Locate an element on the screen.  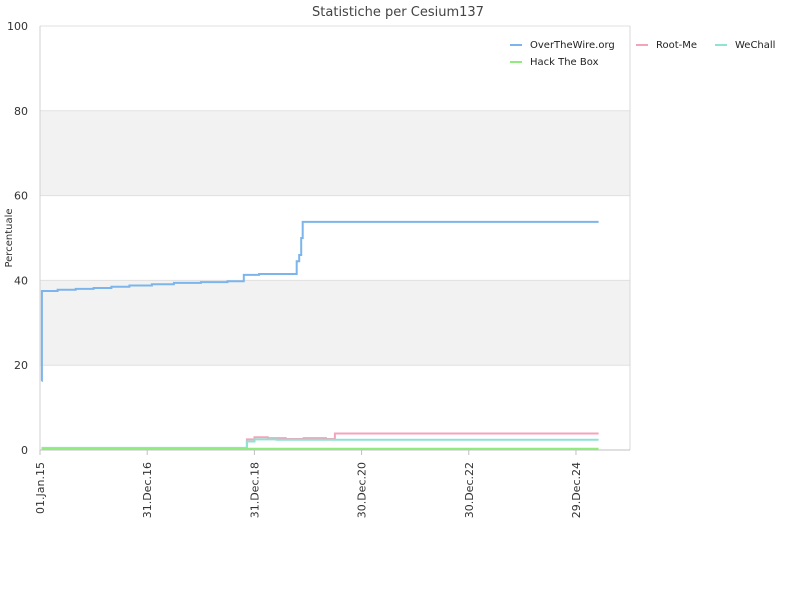
series-line-root-me is located at coordinates (320, 441).